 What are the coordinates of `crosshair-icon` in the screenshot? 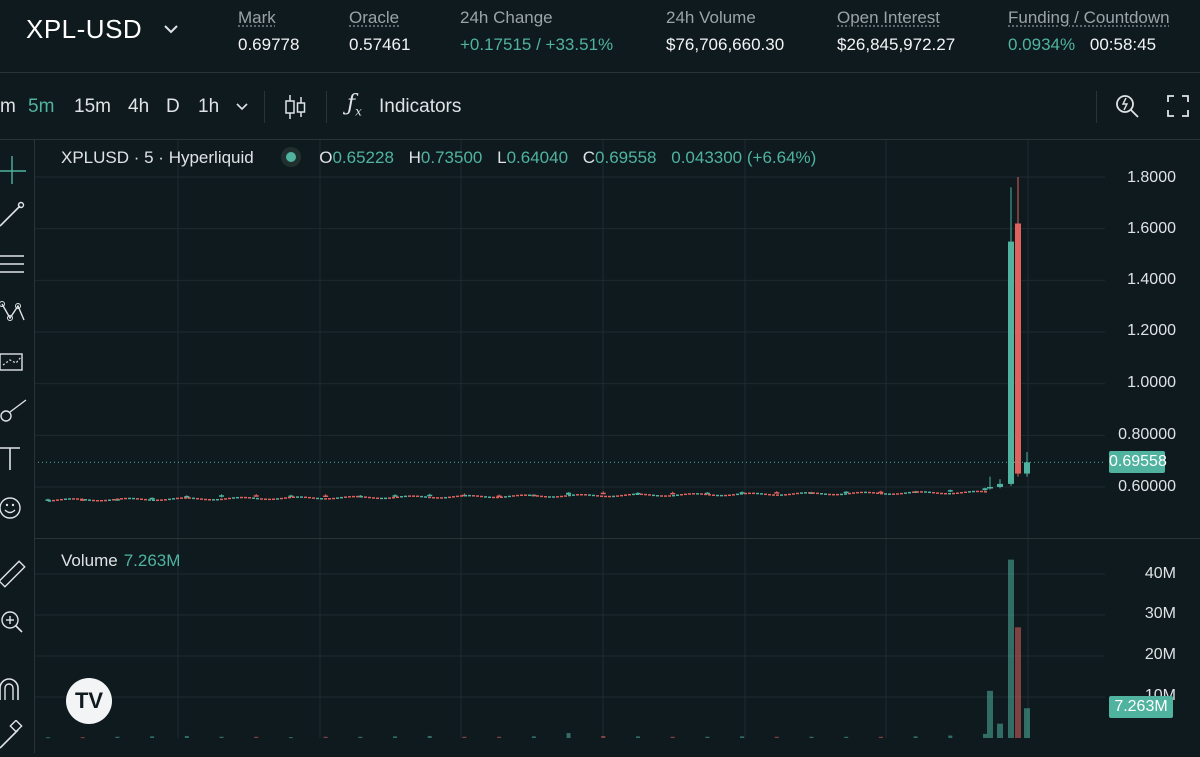 It's located at (16, 170).